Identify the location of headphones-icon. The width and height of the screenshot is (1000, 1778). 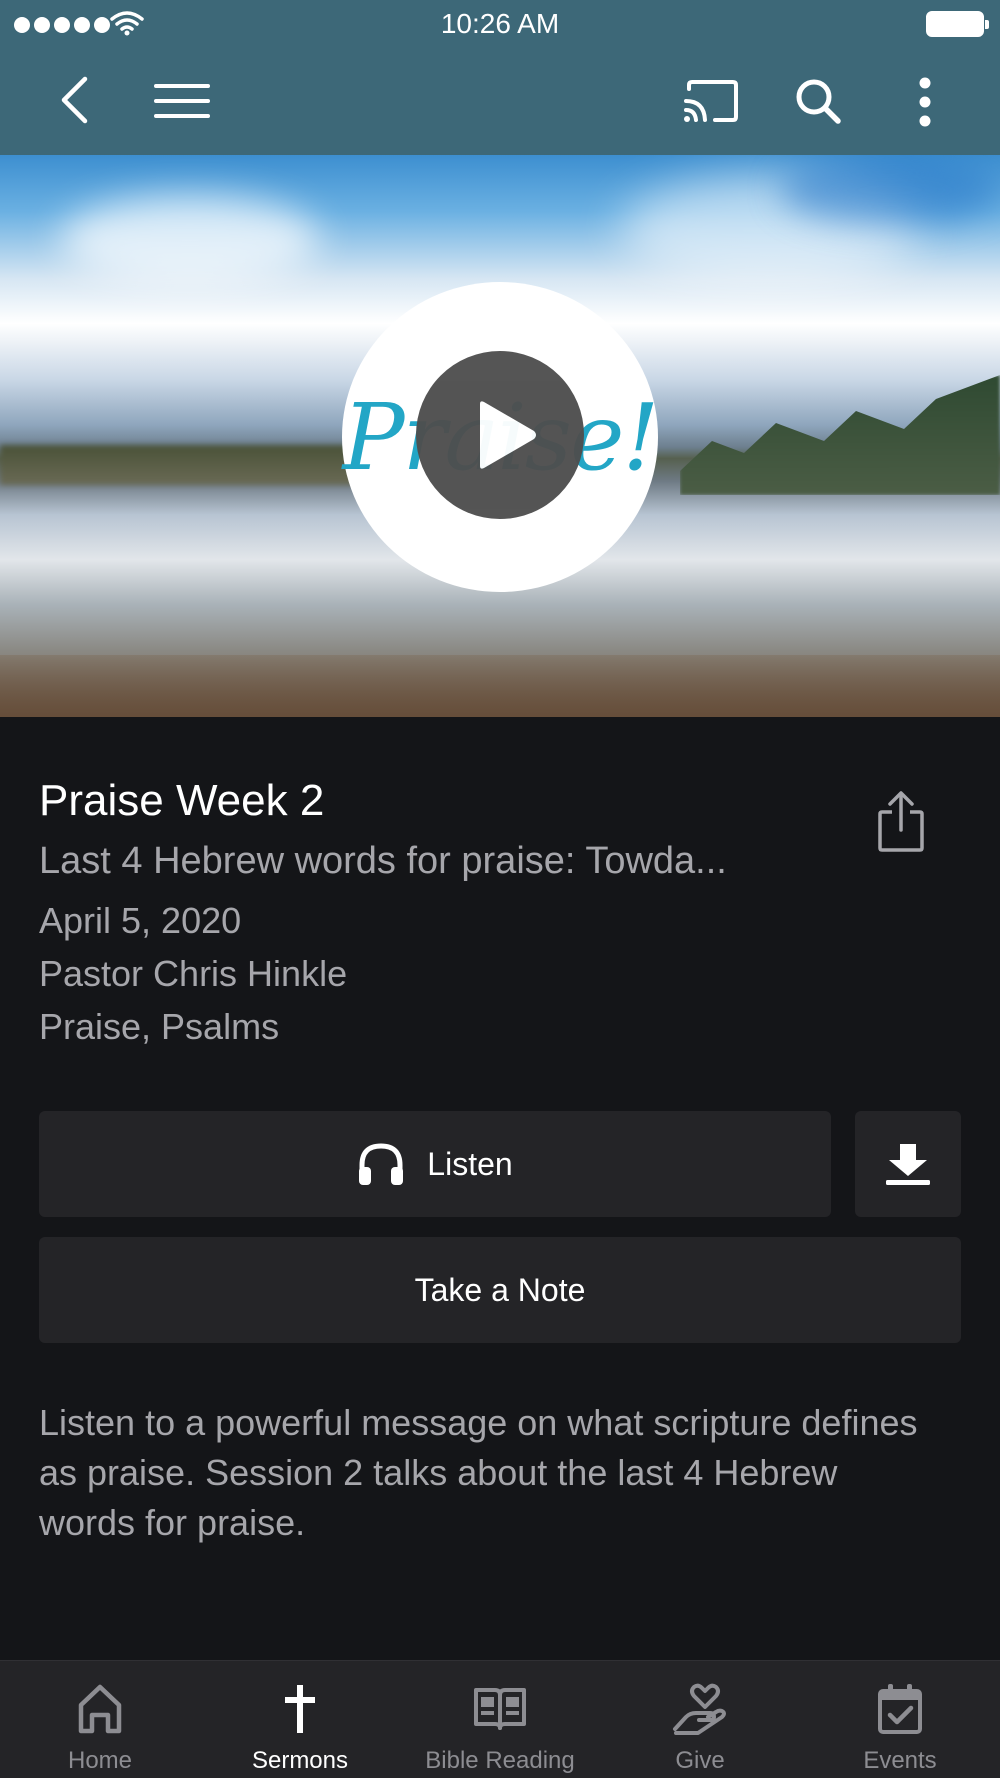
(381, 1164).